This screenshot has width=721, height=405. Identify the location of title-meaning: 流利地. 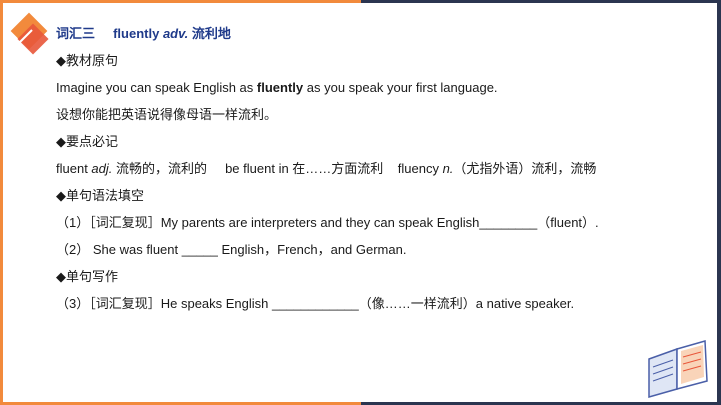
(211, 33).